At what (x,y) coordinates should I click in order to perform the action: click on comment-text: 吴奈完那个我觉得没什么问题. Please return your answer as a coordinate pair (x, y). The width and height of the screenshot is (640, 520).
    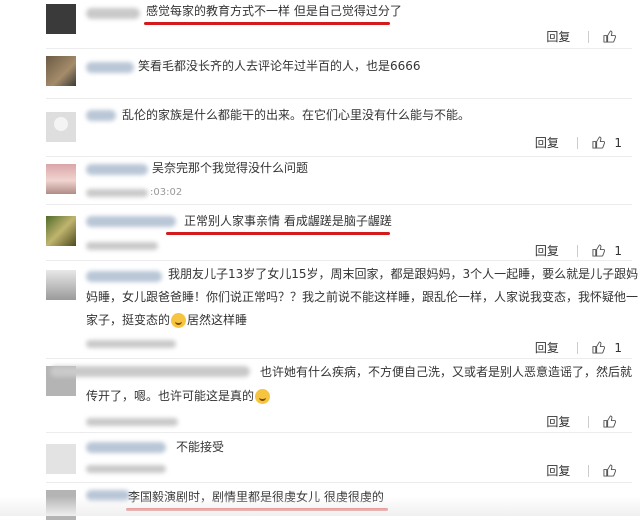
    Looking at the image, I should click on (230, 168).